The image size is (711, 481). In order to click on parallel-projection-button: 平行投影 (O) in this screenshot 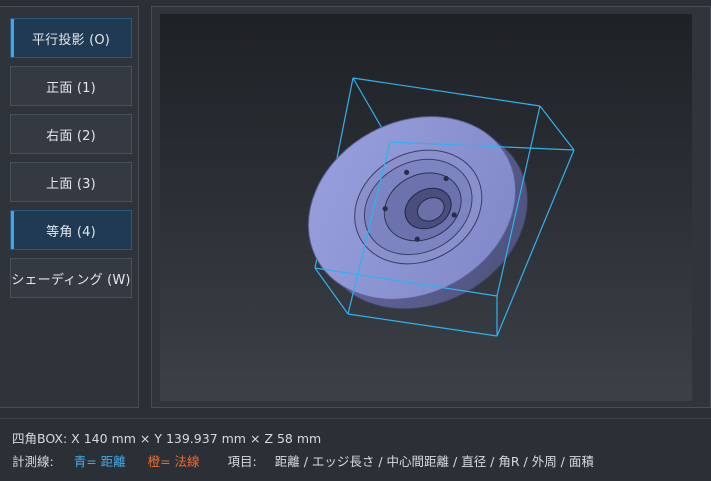, I will do `click(71, 38)`.